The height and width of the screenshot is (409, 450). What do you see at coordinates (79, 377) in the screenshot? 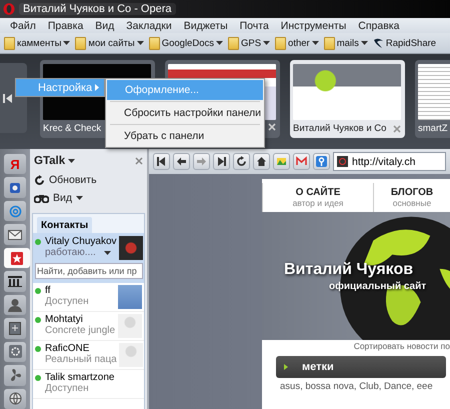
I see `contact-name: Talik smartzone` at bounding box center [79, 377].